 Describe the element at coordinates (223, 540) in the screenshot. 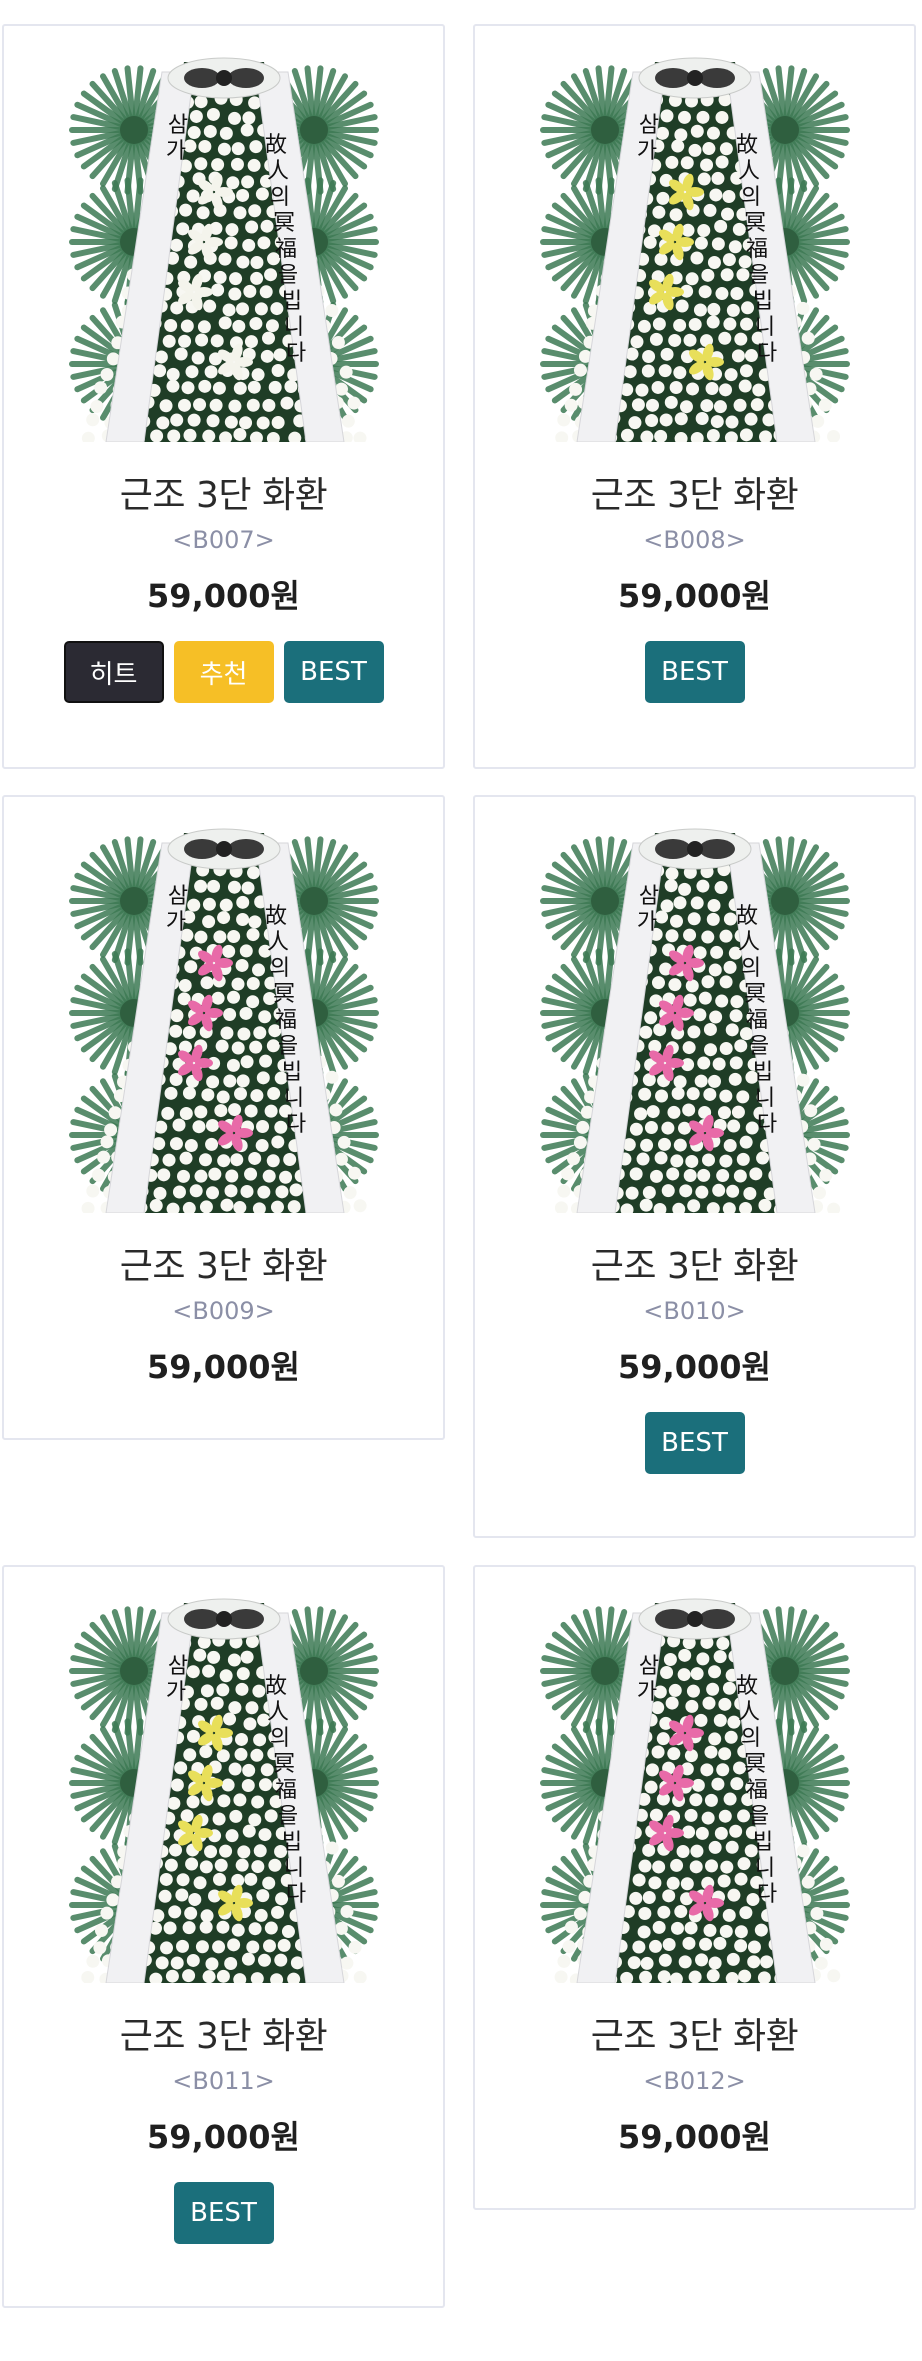

I see `product-code: <B007>` at that location.